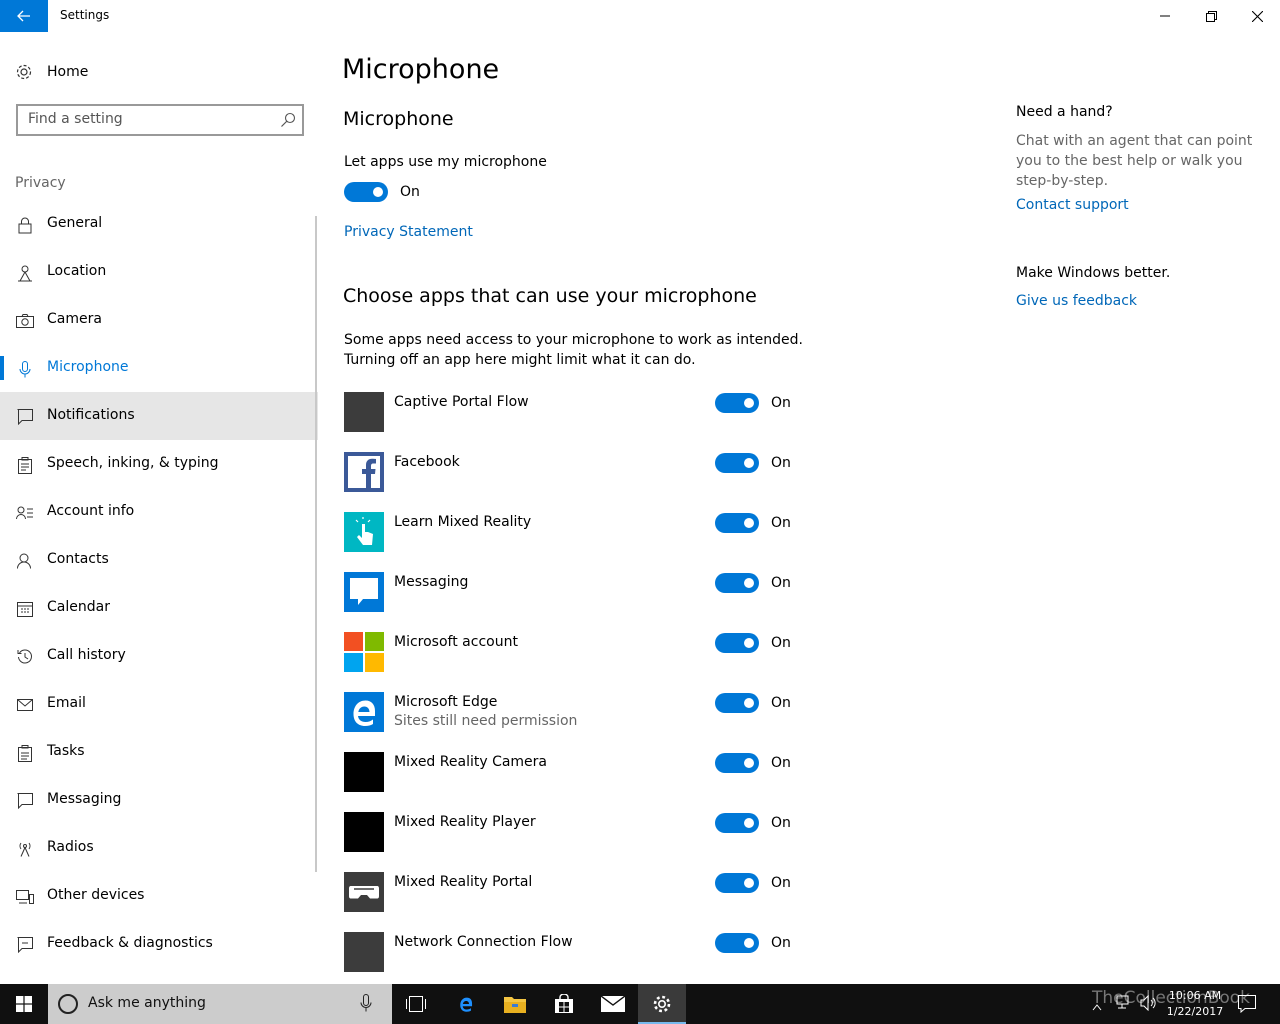 The height and width of the screenshot is (1024, 1280). I want to click on sidebar-item-label: Tasks, so click(66, 751).